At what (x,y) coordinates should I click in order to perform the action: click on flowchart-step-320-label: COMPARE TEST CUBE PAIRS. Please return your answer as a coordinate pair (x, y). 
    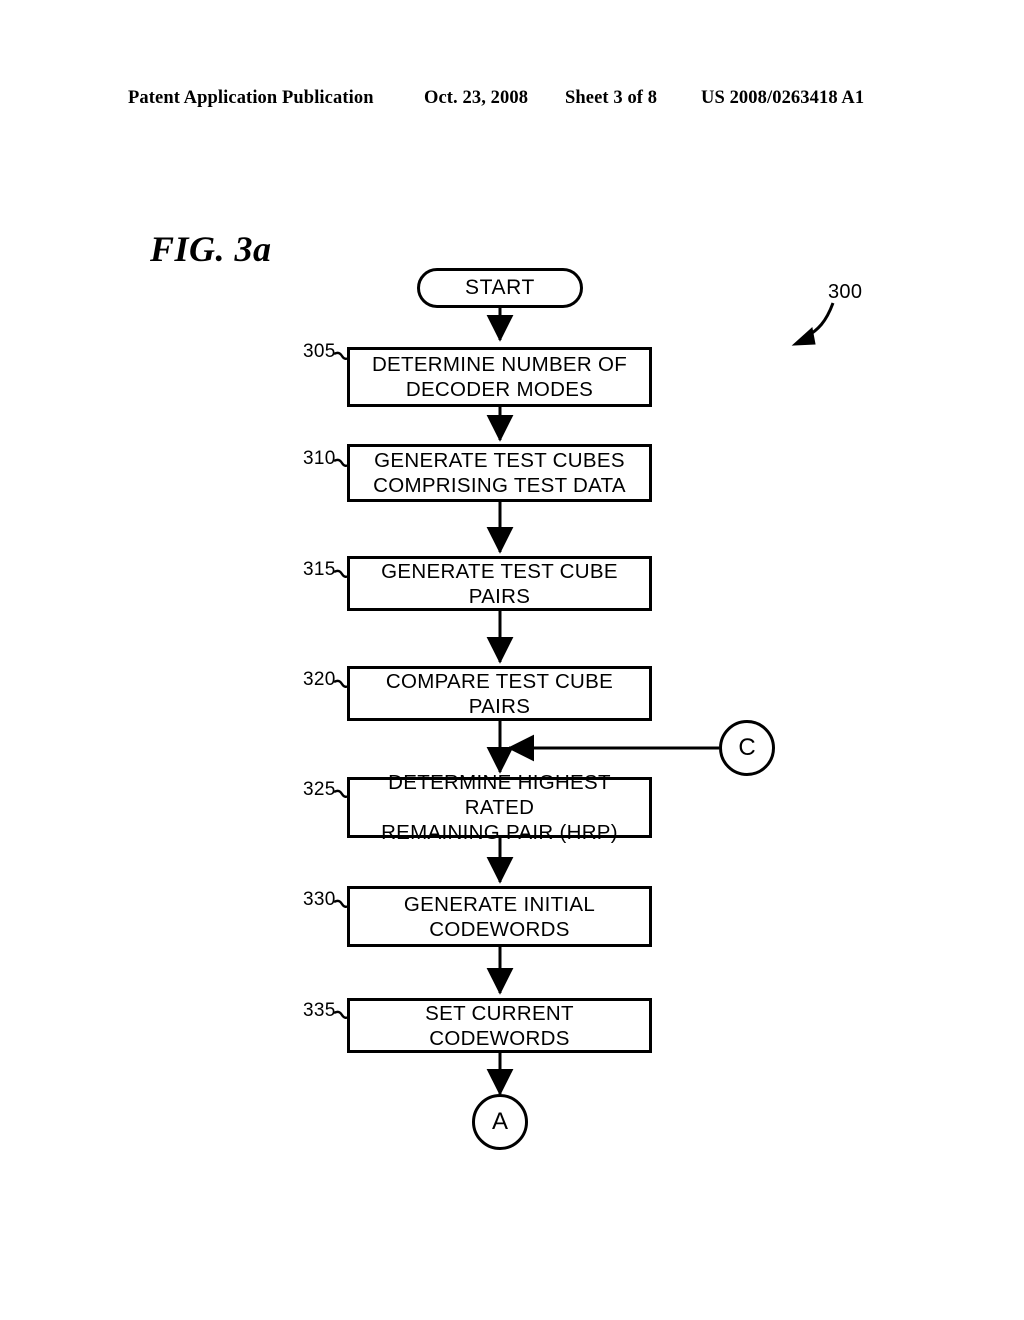
    Looking at the image, I should click on (499, 693).